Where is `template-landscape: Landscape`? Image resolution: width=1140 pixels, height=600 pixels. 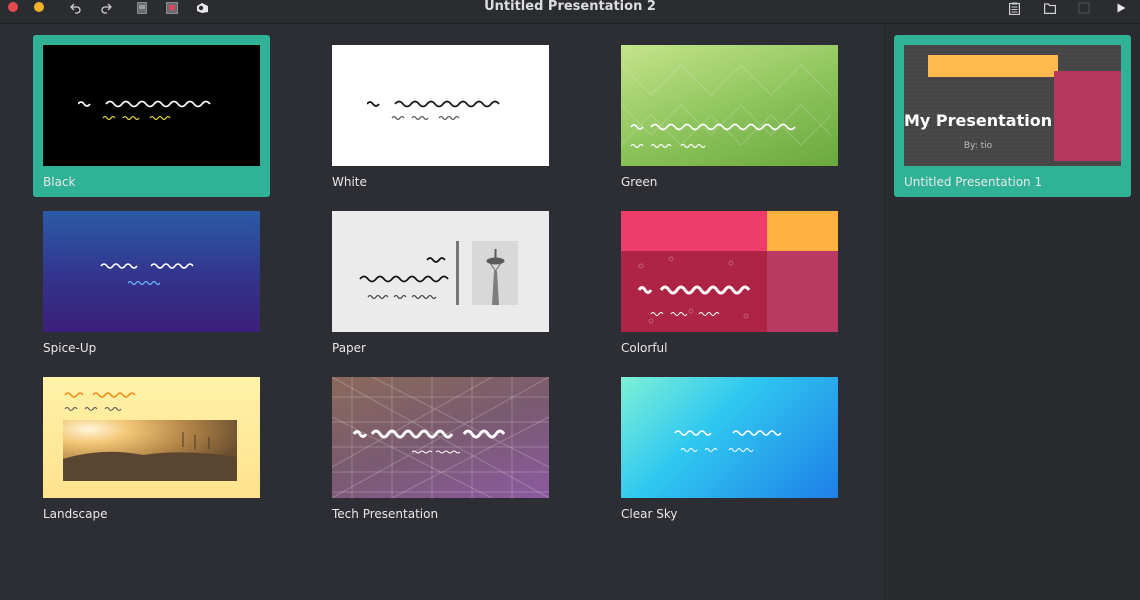
template-landscape: Landscape is located at coordinates (151, 448).